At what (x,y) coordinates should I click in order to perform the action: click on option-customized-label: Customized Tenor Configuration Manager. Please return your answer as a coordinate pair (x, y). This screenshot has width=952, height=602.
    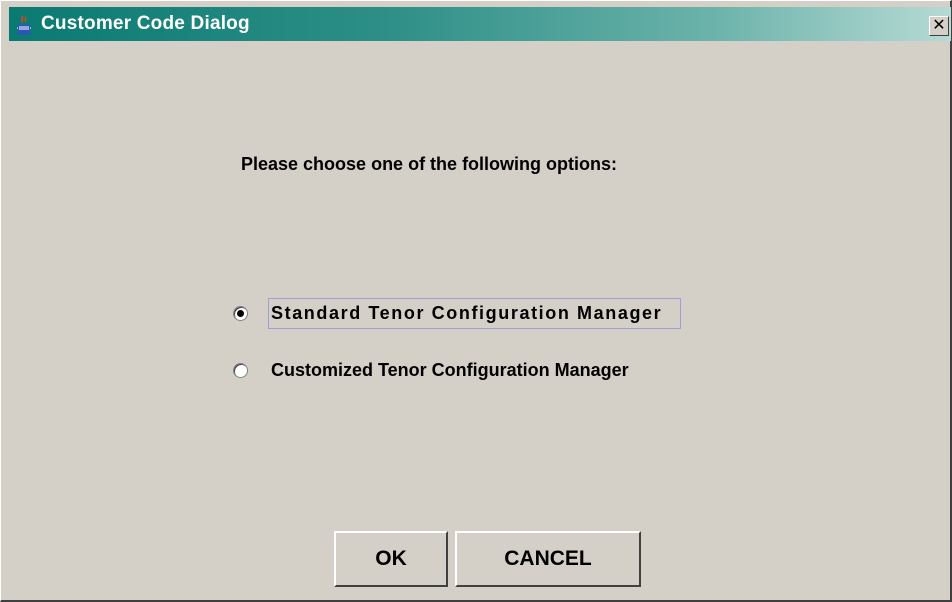
    Looking at the image, I should click on (458, 370).